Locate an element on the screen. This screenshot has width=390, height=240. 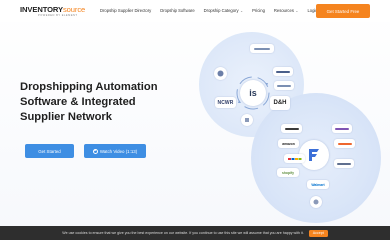
watch-video-label: Watch Video (1:13) is located at coordinates (118, 151).